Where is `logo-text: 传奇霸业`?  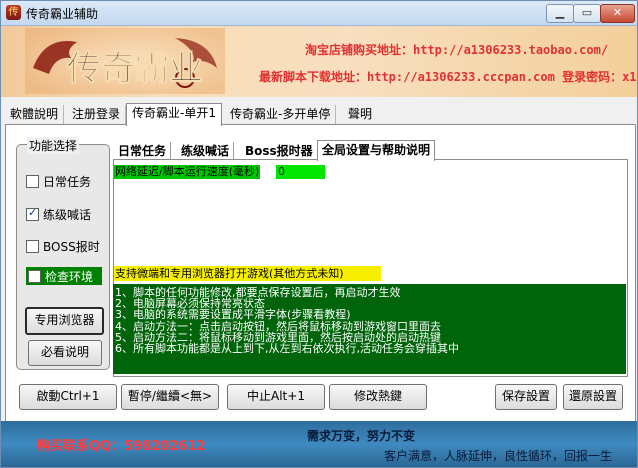
logo-text: 传奇霸业 is located at coordinates (134, 69).